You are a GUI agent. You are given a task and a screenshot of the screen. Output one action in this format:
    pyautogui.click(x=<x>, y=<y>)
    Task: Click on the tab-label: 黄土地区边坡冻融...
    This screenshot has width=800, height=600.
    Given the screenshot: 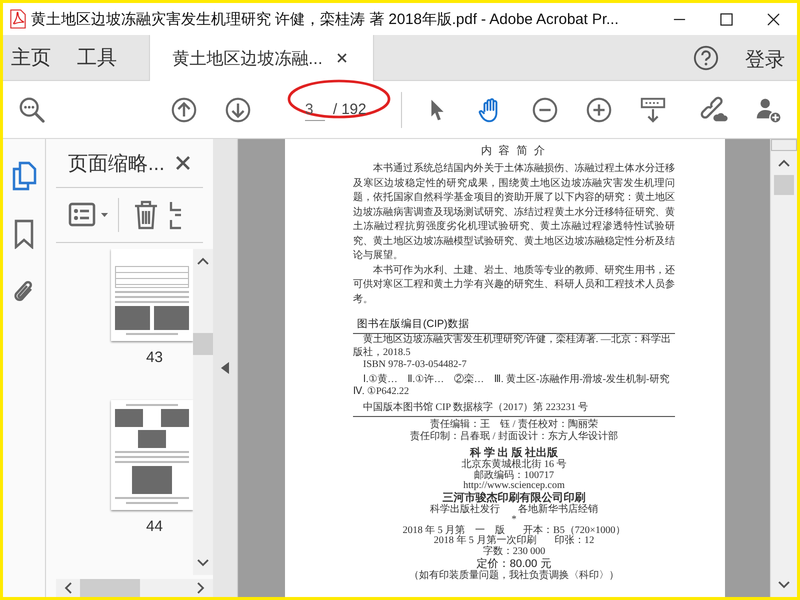 What is the action you would take?
    pyautogui.click(x=247, y=59)
    